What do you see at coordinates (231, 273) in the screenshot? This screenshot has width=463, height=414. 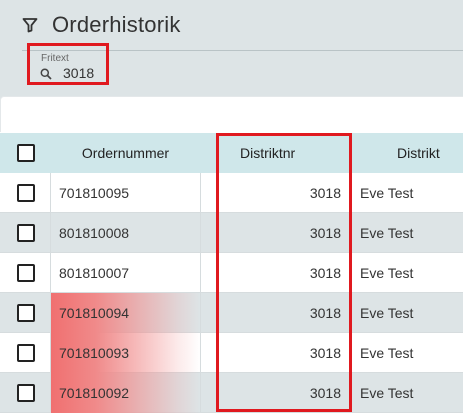 I see `table-row: 801810007 3018 Eve Test` at bounding box center [231, 273].